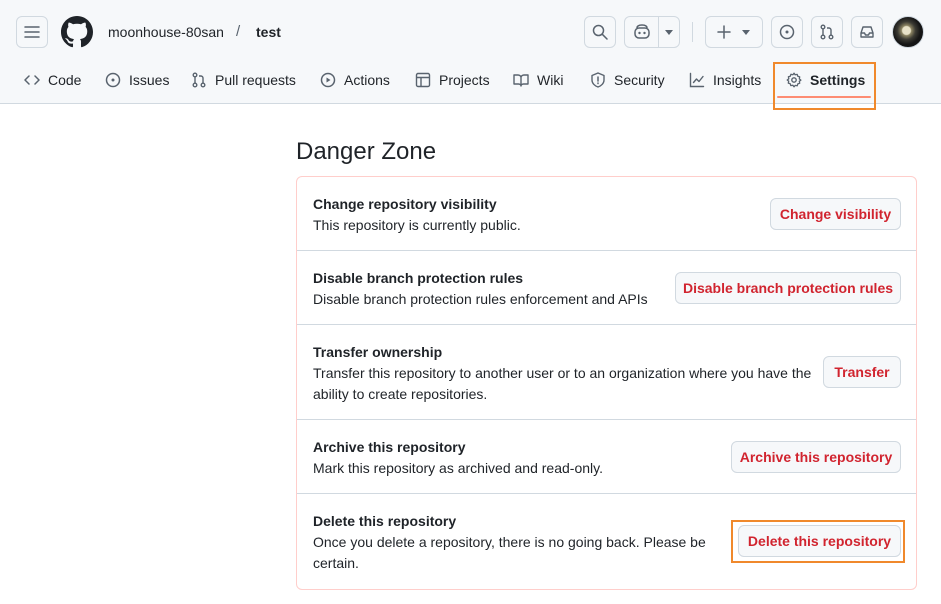 The image size is (941, 604). Describe the element at coordinates (366, 151) in the screenshot. I see `page-title: Danger Zone` at that location.